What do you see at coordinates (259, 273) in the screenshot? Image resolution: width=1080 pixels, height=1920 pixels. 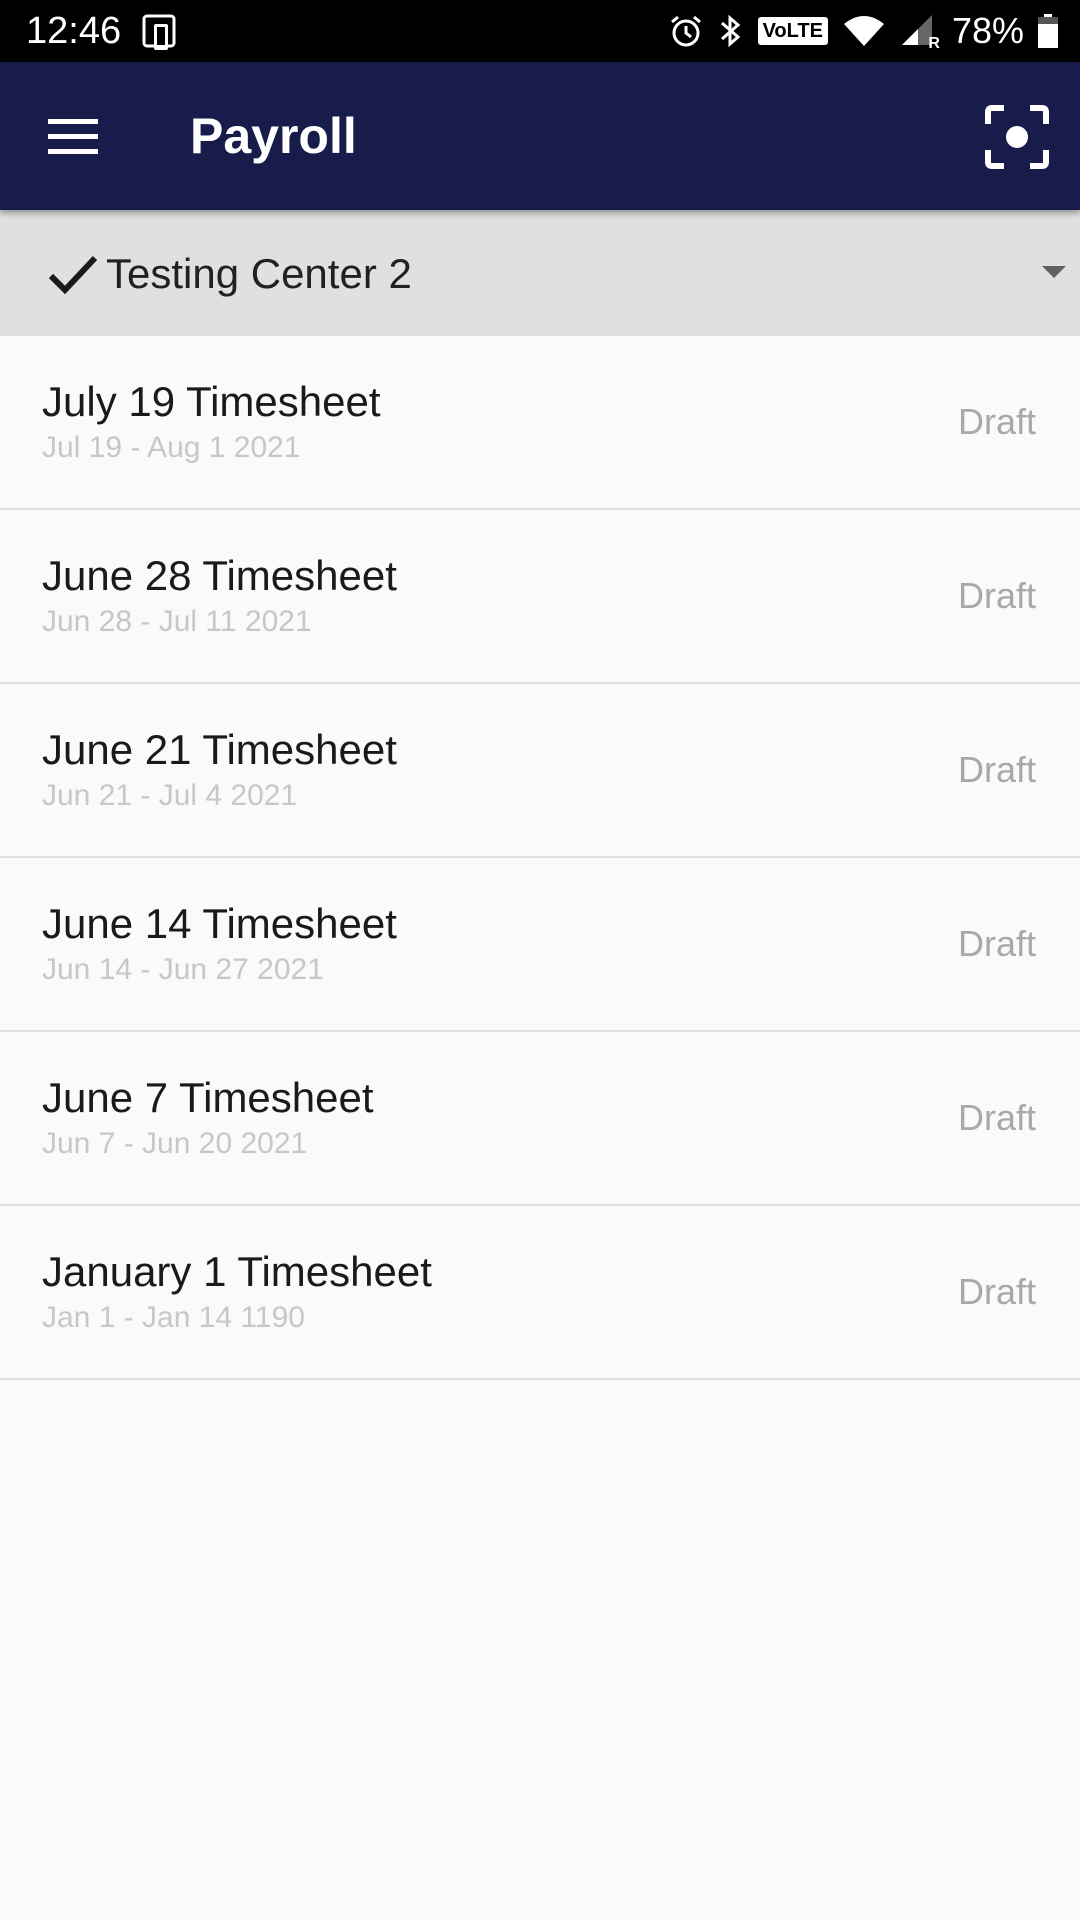 I see `selected-location: Testing Center 2` at bounding box center [259, 273].